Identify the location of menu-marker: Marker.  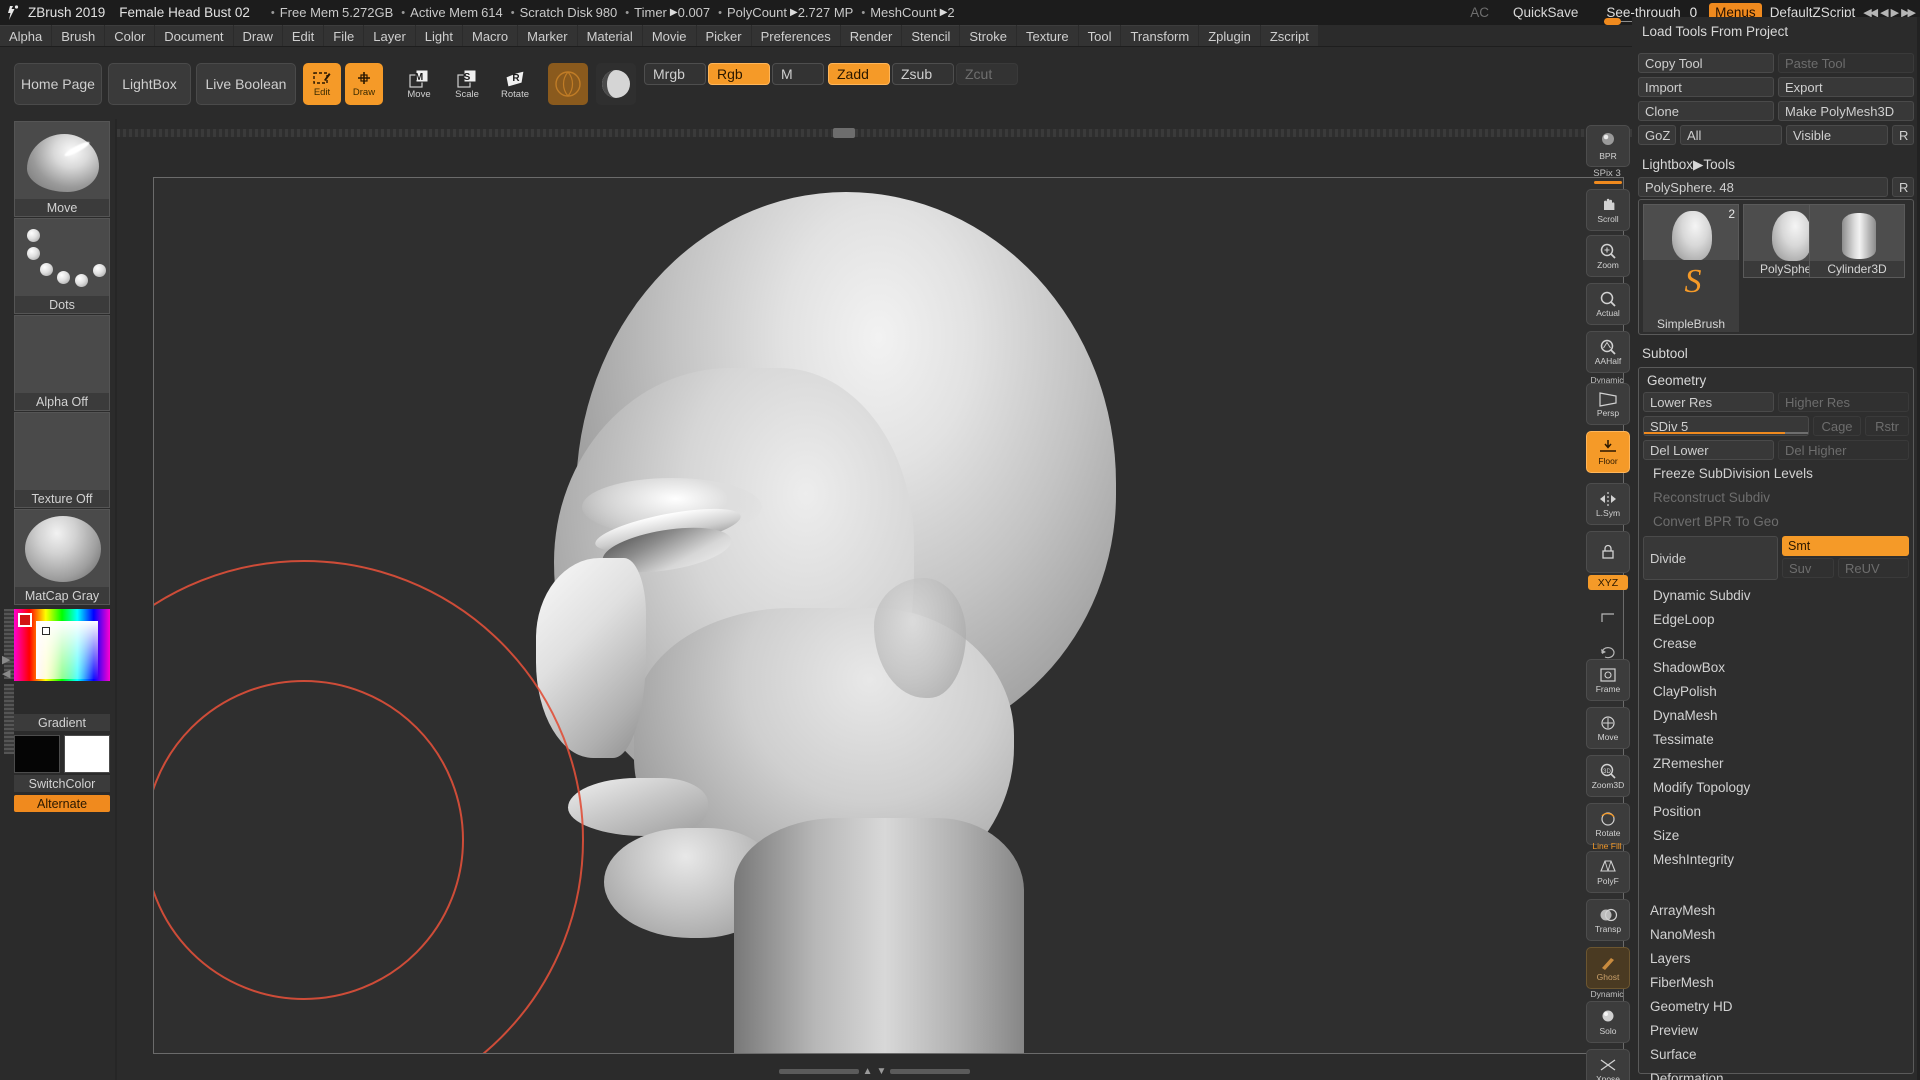
(547, 35).